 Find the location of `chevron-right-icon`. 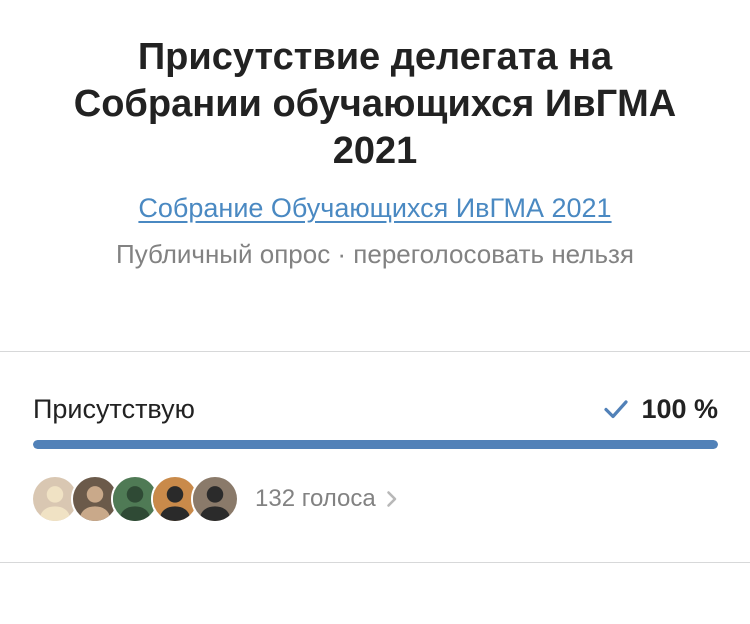

chevron-right-icon is located at coordinates (391, 499).